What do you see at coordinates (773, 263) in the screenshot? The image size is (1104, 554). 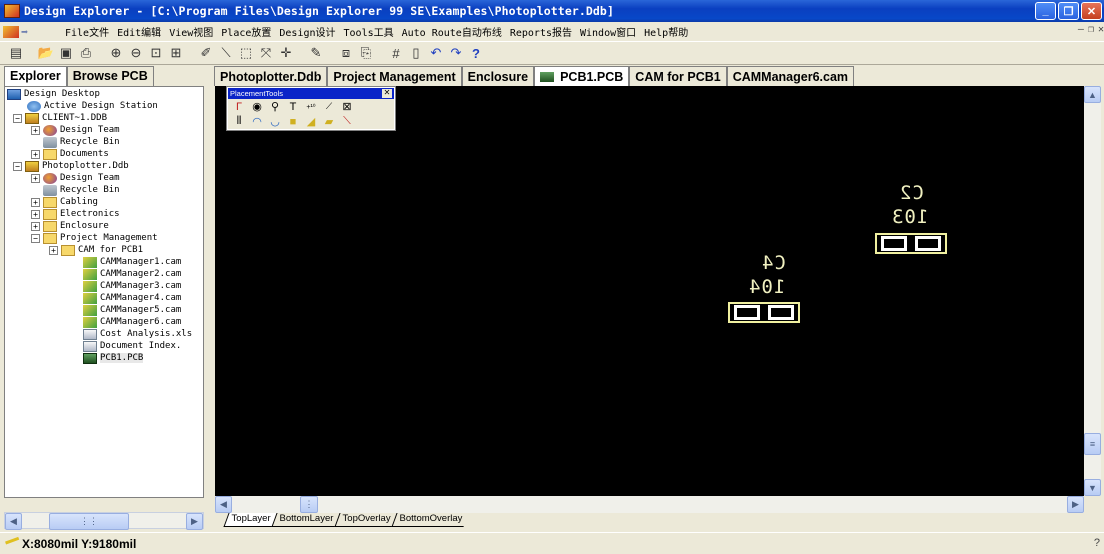 I see `designator-c4: C4` at bounding box center [773, 263].